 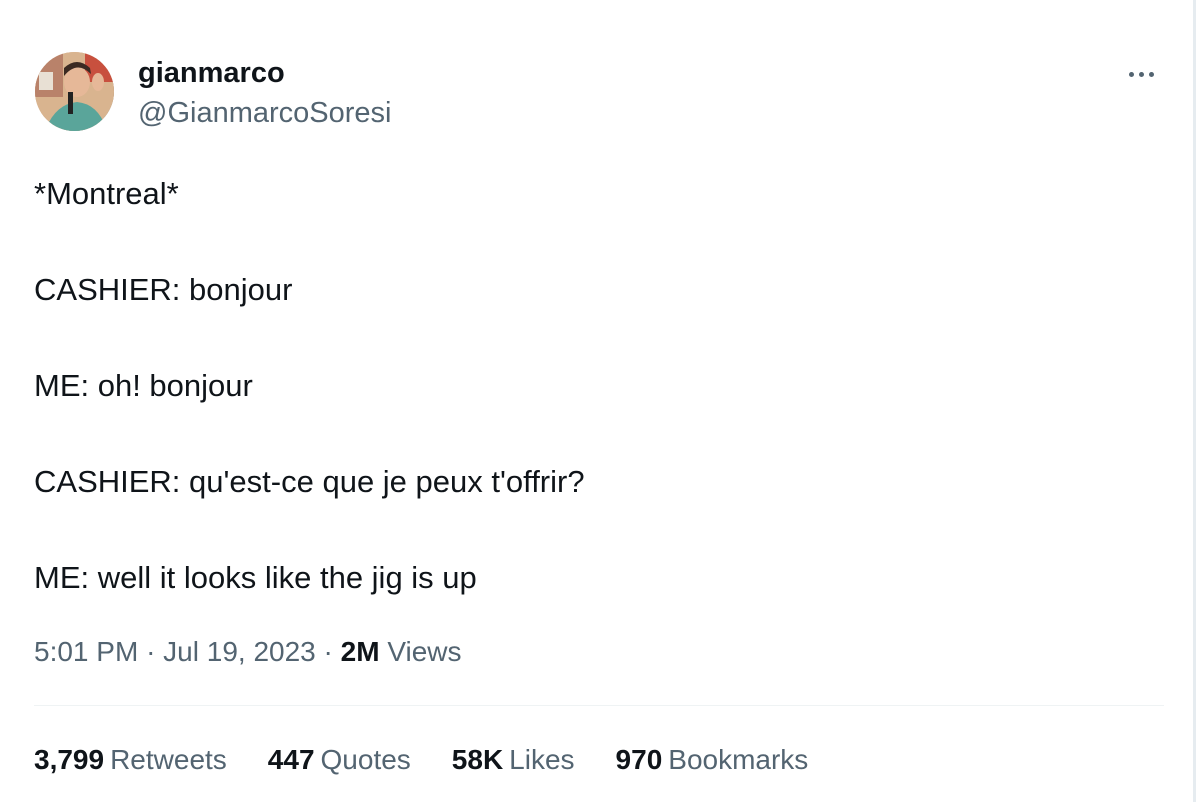 What do you see at coordinates (264, 113) in the screenshot?
I see `author-handle: @GianmarcoSoresi` at bounding box center [264, 113].